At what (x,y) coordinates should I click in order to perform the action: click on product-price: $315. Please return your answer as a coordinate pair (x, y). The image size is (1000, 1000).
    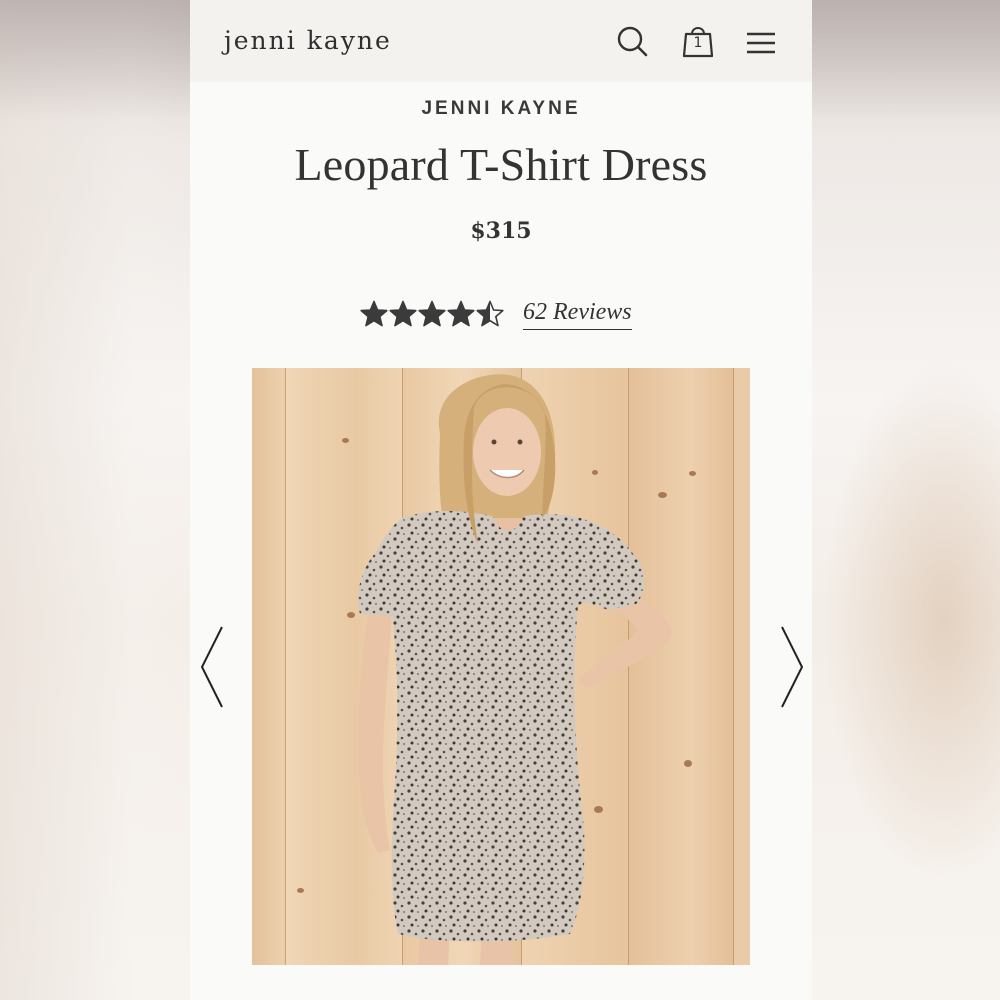
    Looking at the image, I should click on (501, 231).